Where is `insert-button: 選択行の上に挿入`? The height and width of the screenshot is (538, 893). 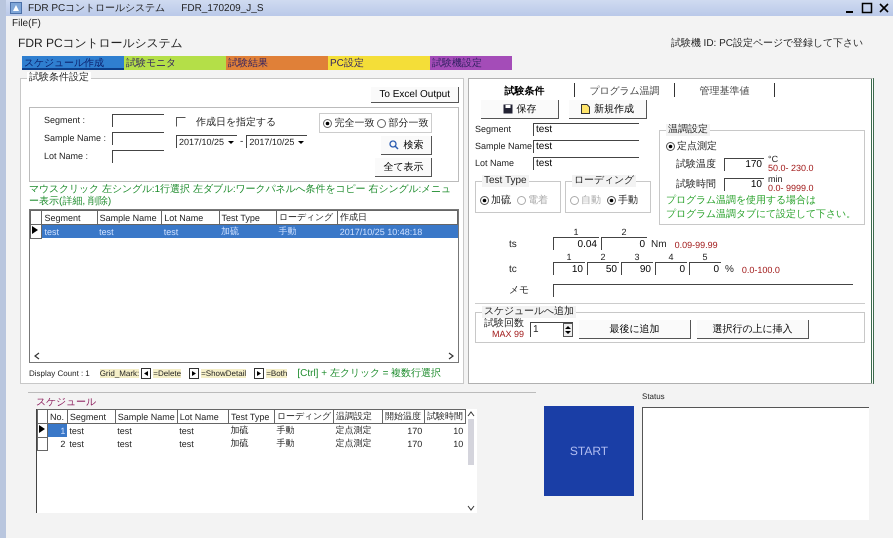 insert-button: 選択行の上に挿入 is located at coordinates (753, 329).